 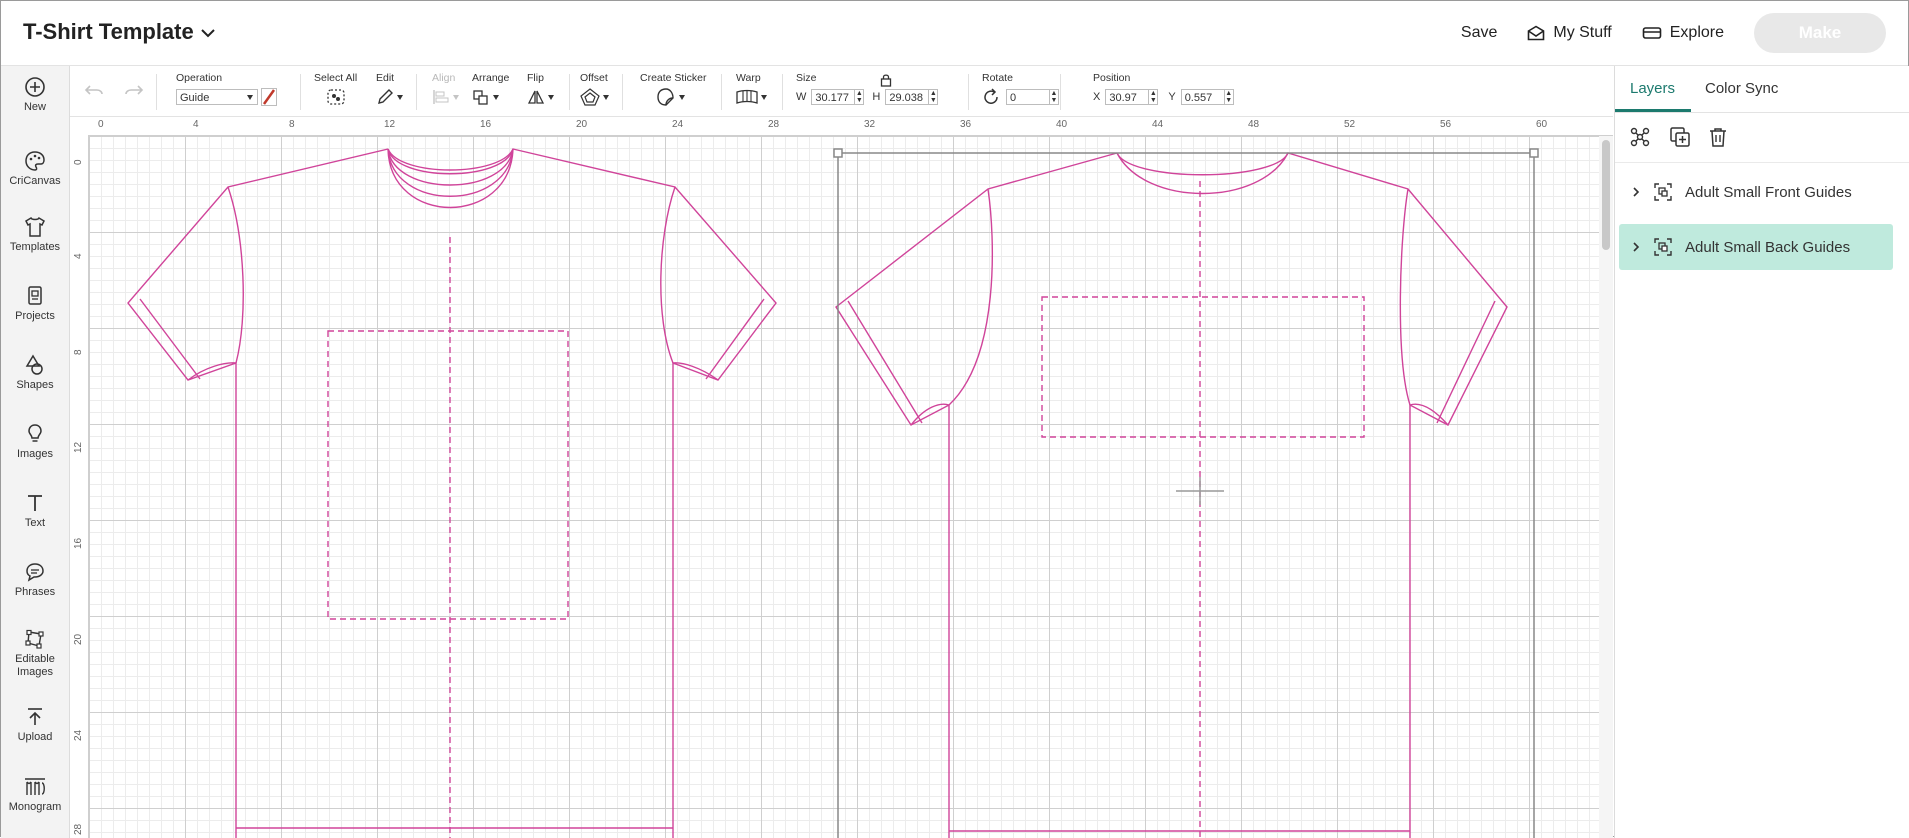 I want to click on y-stepper: ▲ ▼, so click(x=1229, y=97).